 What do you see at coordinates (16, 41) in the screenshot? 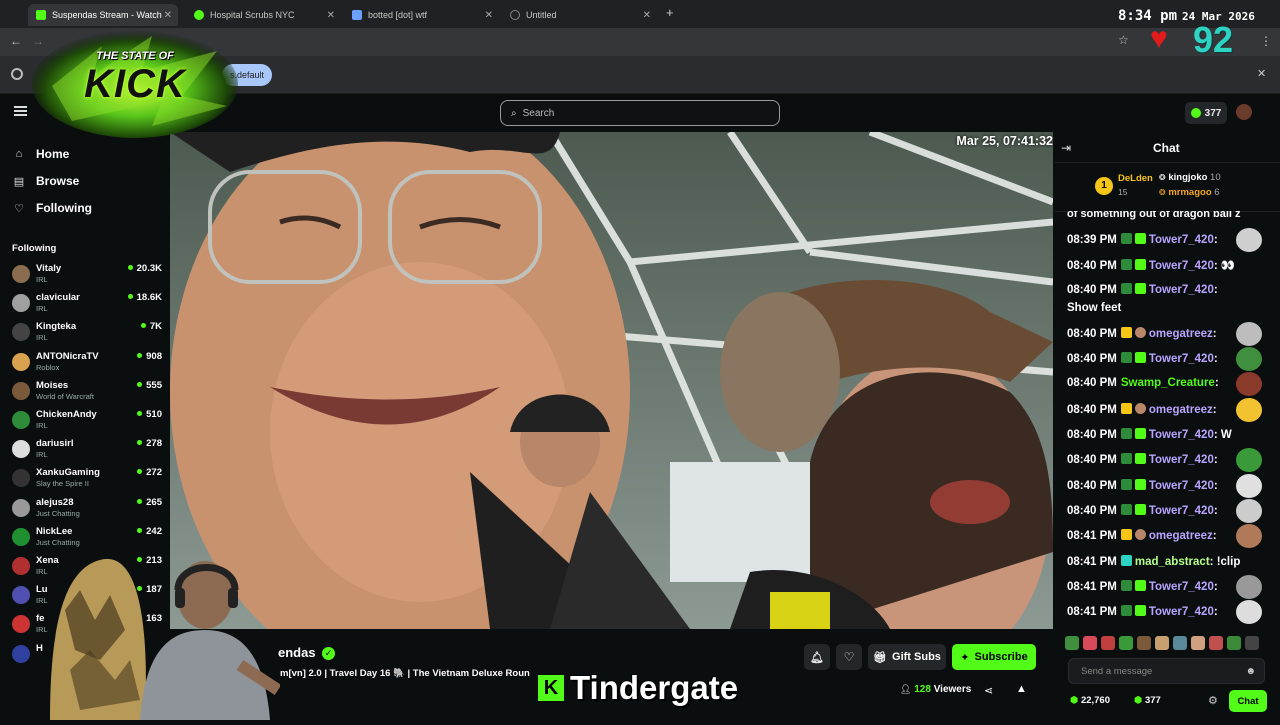
I see `back-icon: ←` at bounding box center [16, 41].